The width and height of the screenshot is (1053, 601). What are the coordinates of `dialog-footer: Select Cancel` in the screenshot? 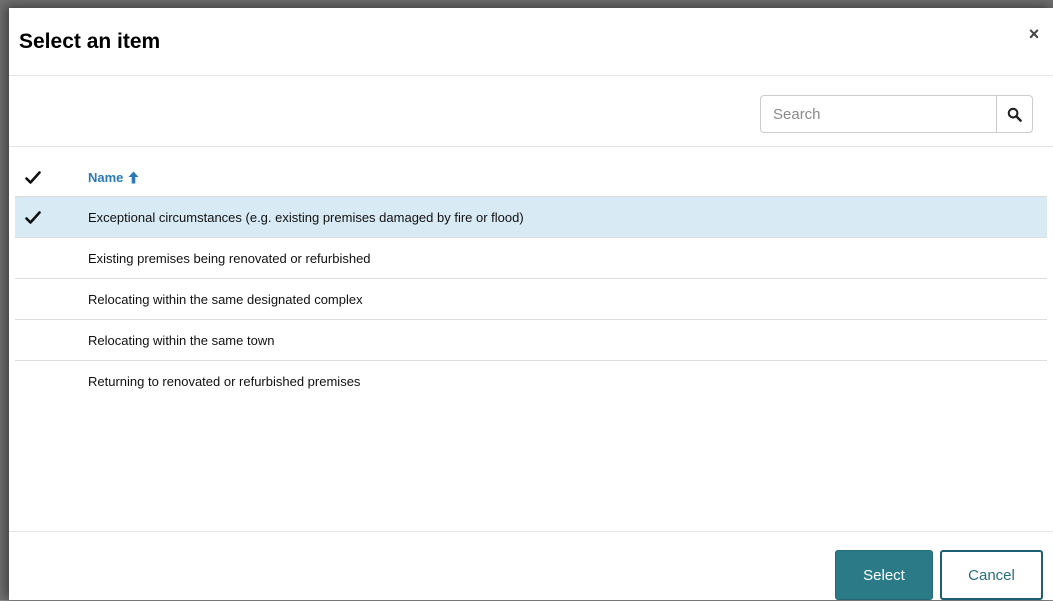 It's located at (531, 566).